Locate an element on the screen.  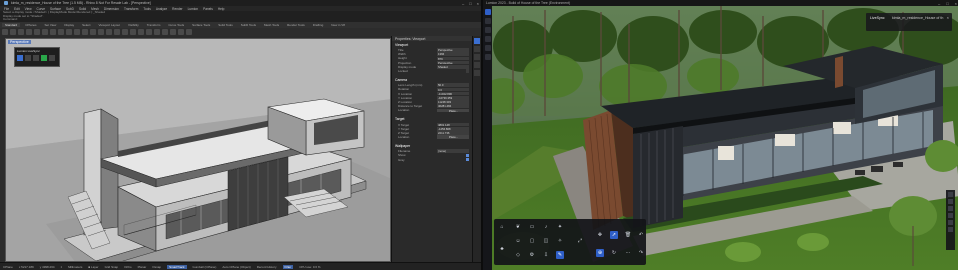
materials-icon is located at coordinates (487, 39).